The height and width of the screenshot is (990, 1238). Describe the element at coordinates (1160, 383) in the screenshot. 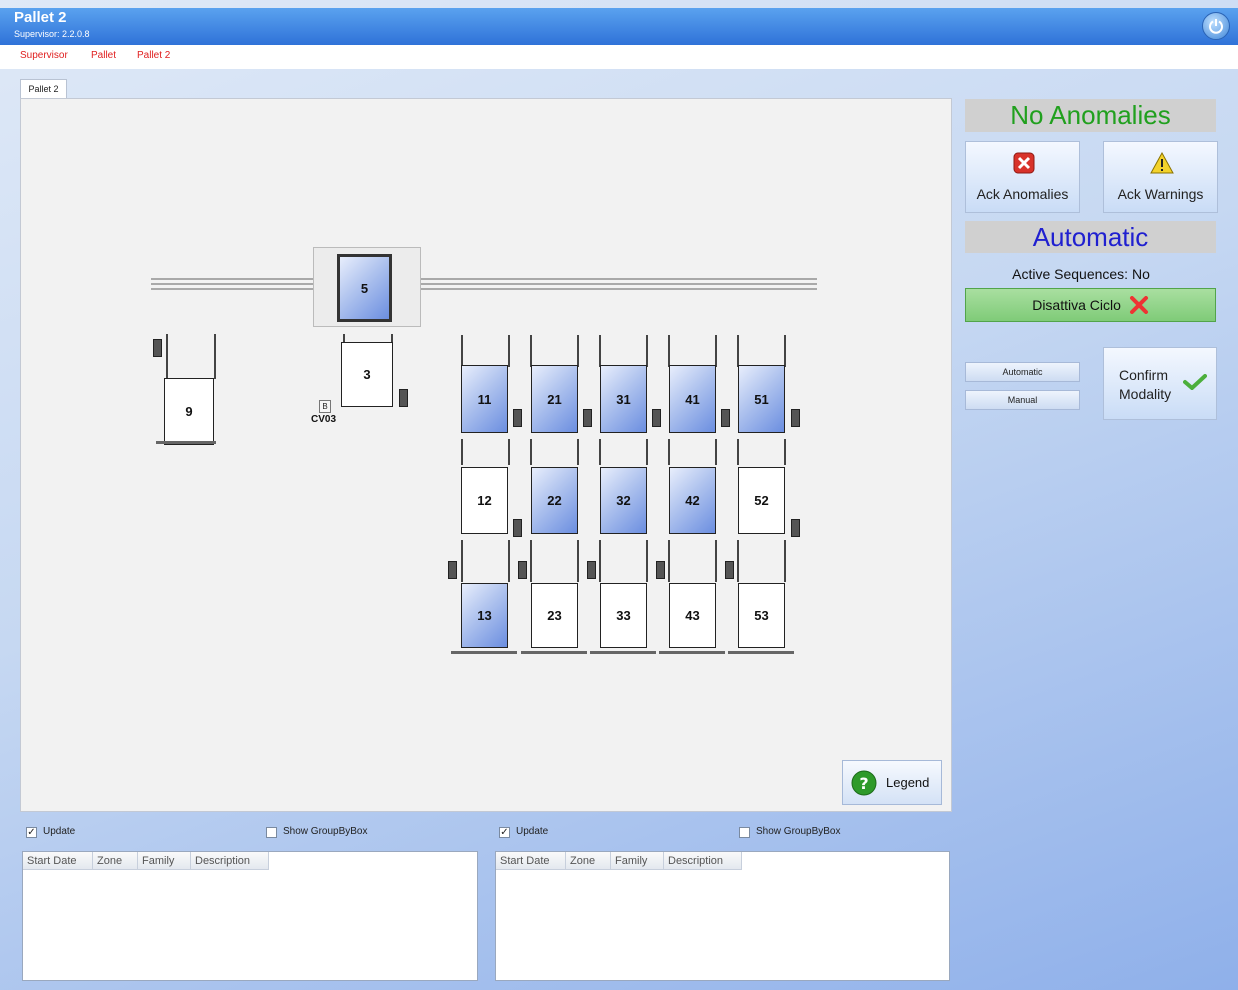

I see `confirm-modality-button: Confirm Modality` at that location.